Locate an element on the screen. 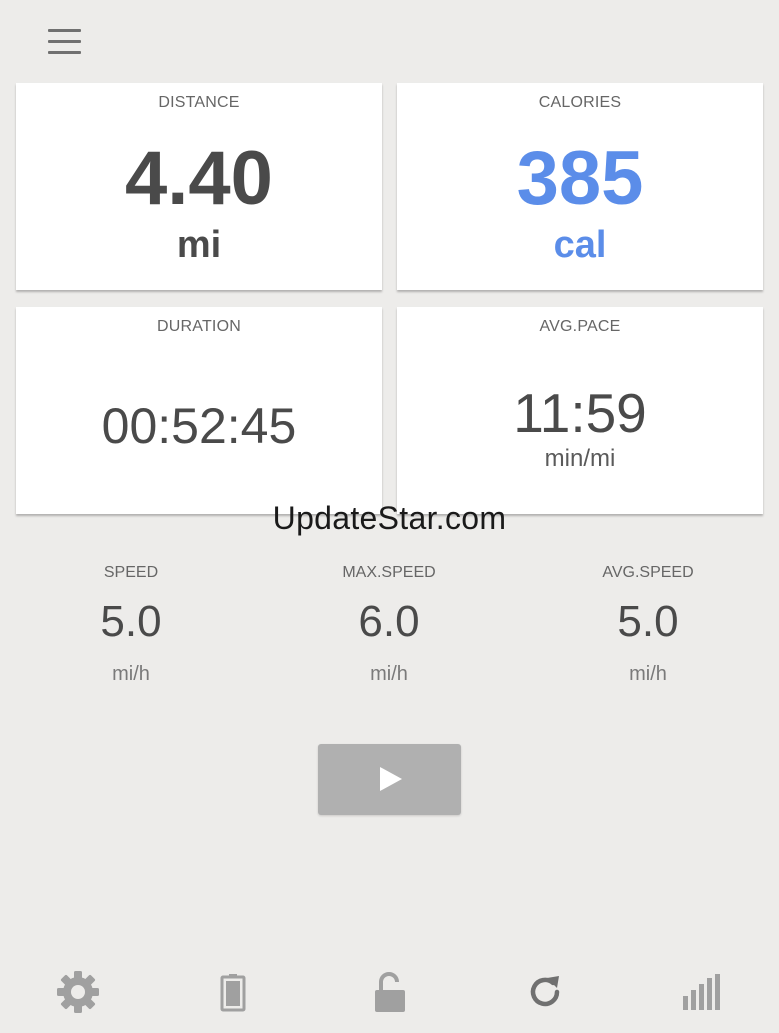 The width and height of the screenshot is (779, 1033). battery-icon is located at coordinates (233, 993).